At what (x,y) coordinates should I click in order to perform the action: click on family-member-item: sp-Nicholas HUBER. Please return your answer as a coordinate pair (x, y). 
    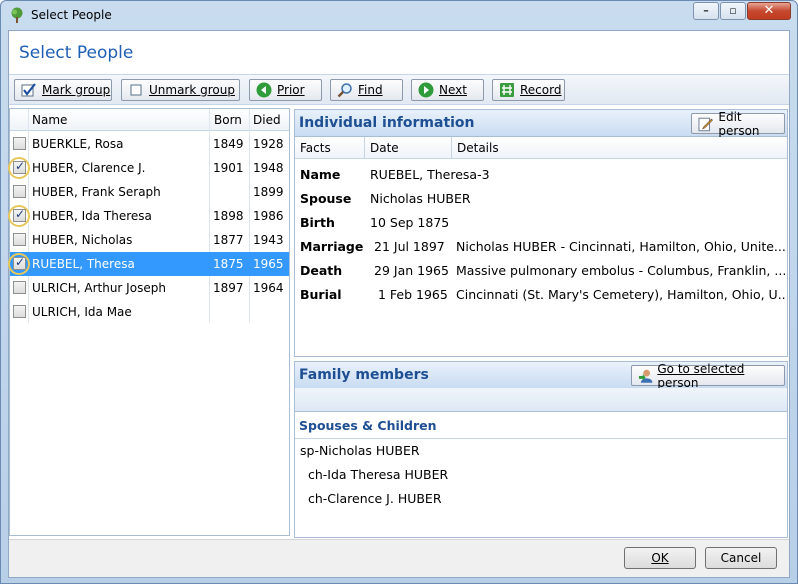
    Looking at the image, I should click on (360, 450).